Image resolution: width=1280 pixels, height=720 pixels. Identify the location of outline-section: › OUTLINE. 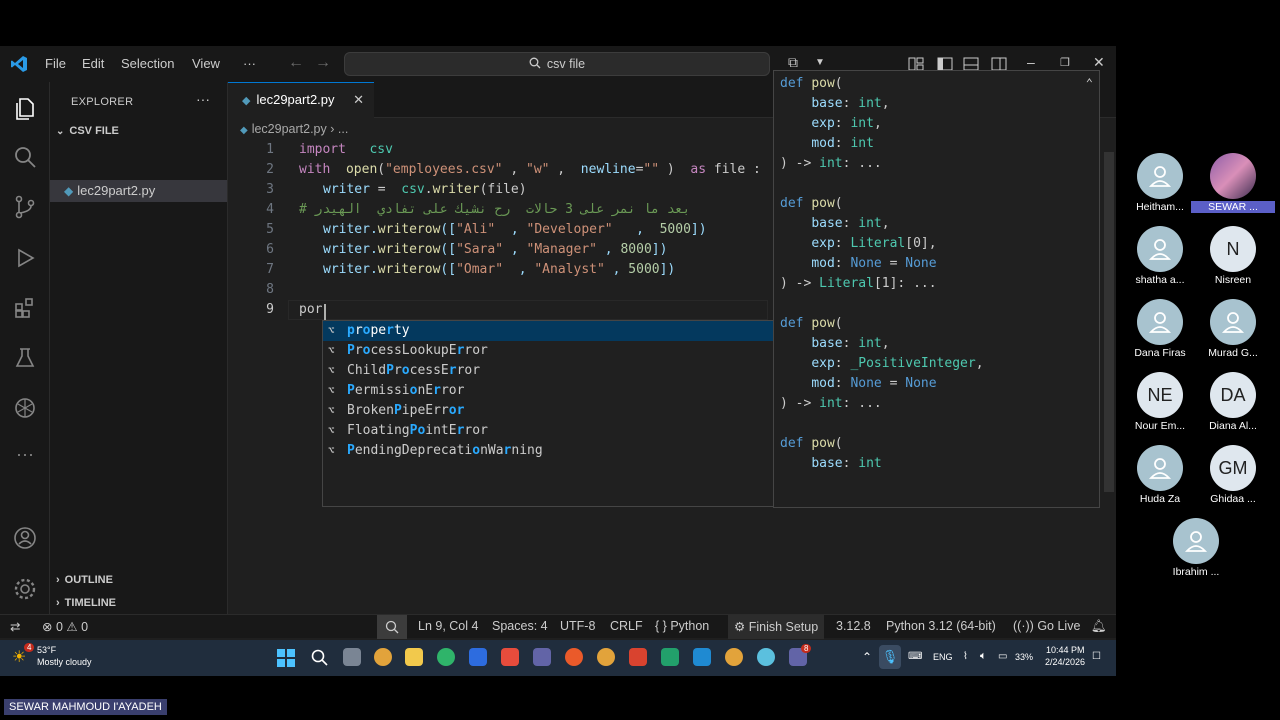
(84, 580).